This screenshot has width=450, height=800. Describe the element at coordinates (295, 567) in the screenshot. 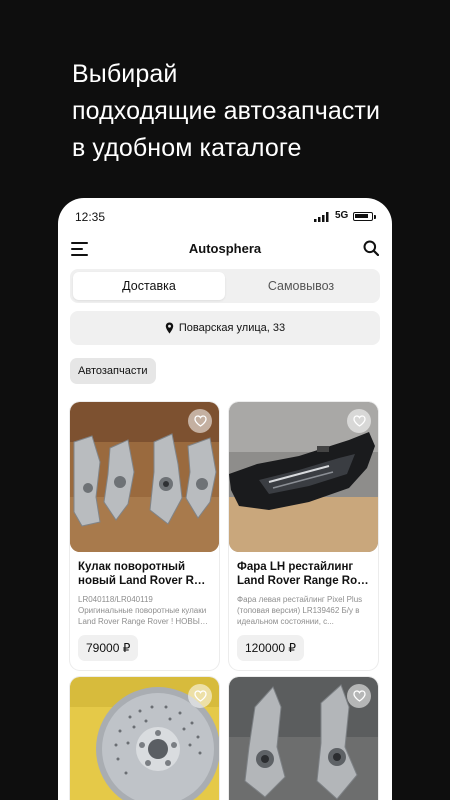

I see `product-title-line-1: Фара LH рестайлинг` at that location.